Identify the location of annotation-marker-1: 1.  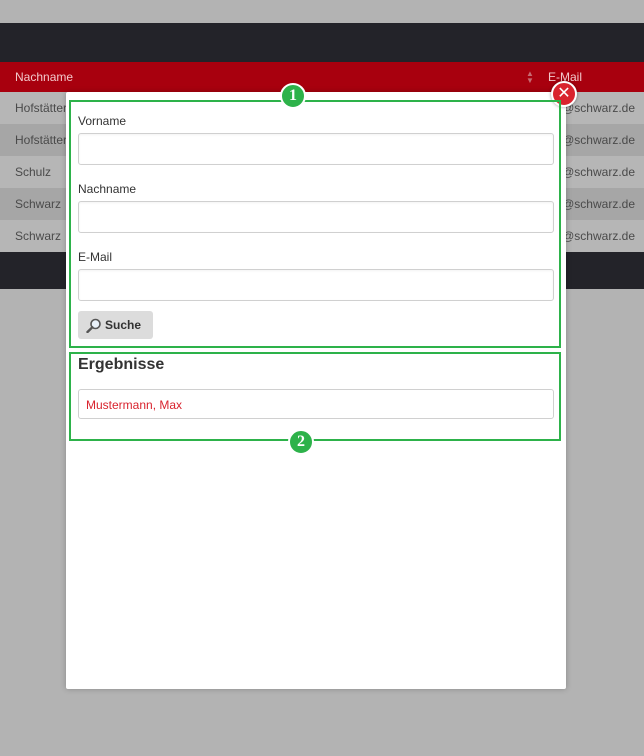
(293, 96).